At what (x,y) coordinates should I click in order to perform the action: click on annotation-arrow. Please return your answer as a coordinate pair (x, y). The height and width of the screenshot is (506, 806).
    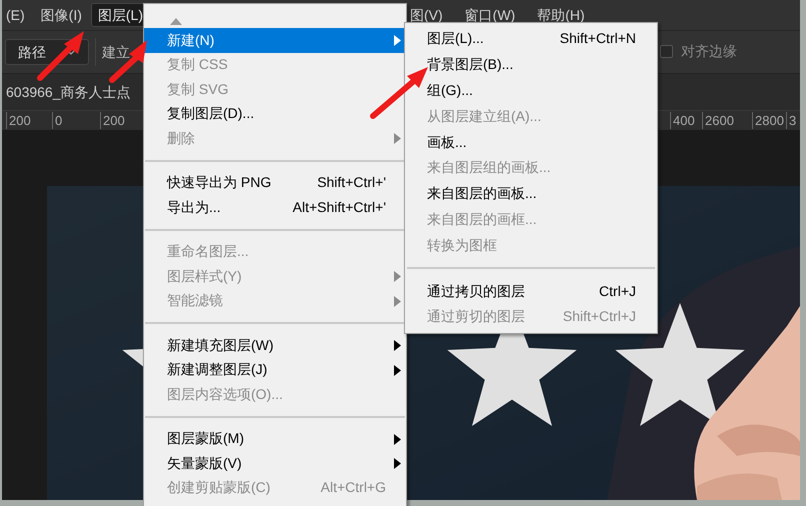
    Looking at the image, I should click on (399, 93).